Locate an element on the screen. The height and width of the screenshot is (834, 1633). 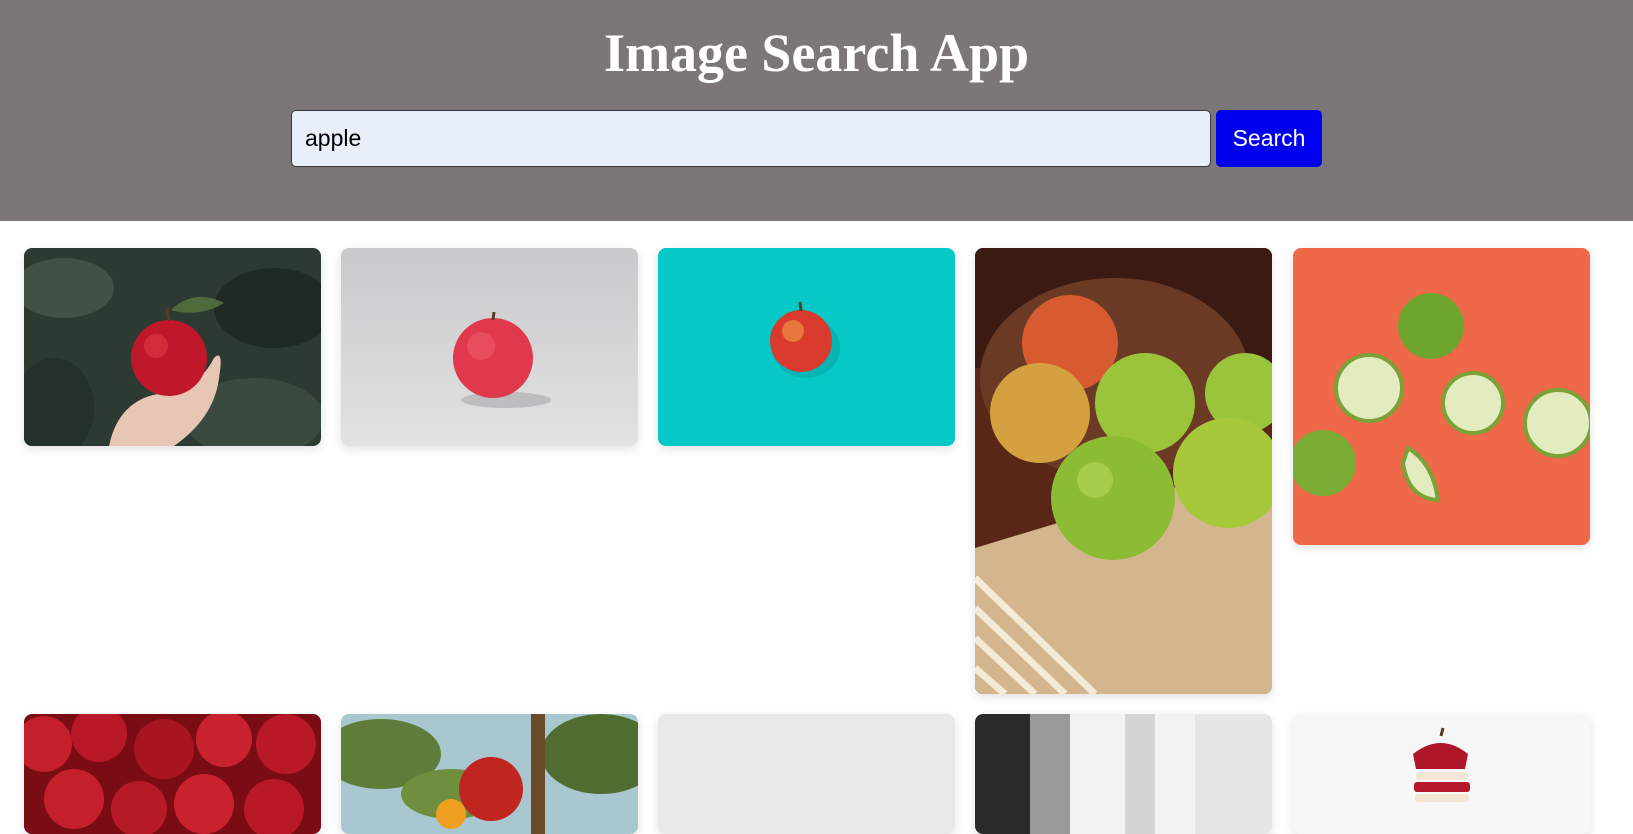
red-apple-pile-image is located at coordinates (172, 774).